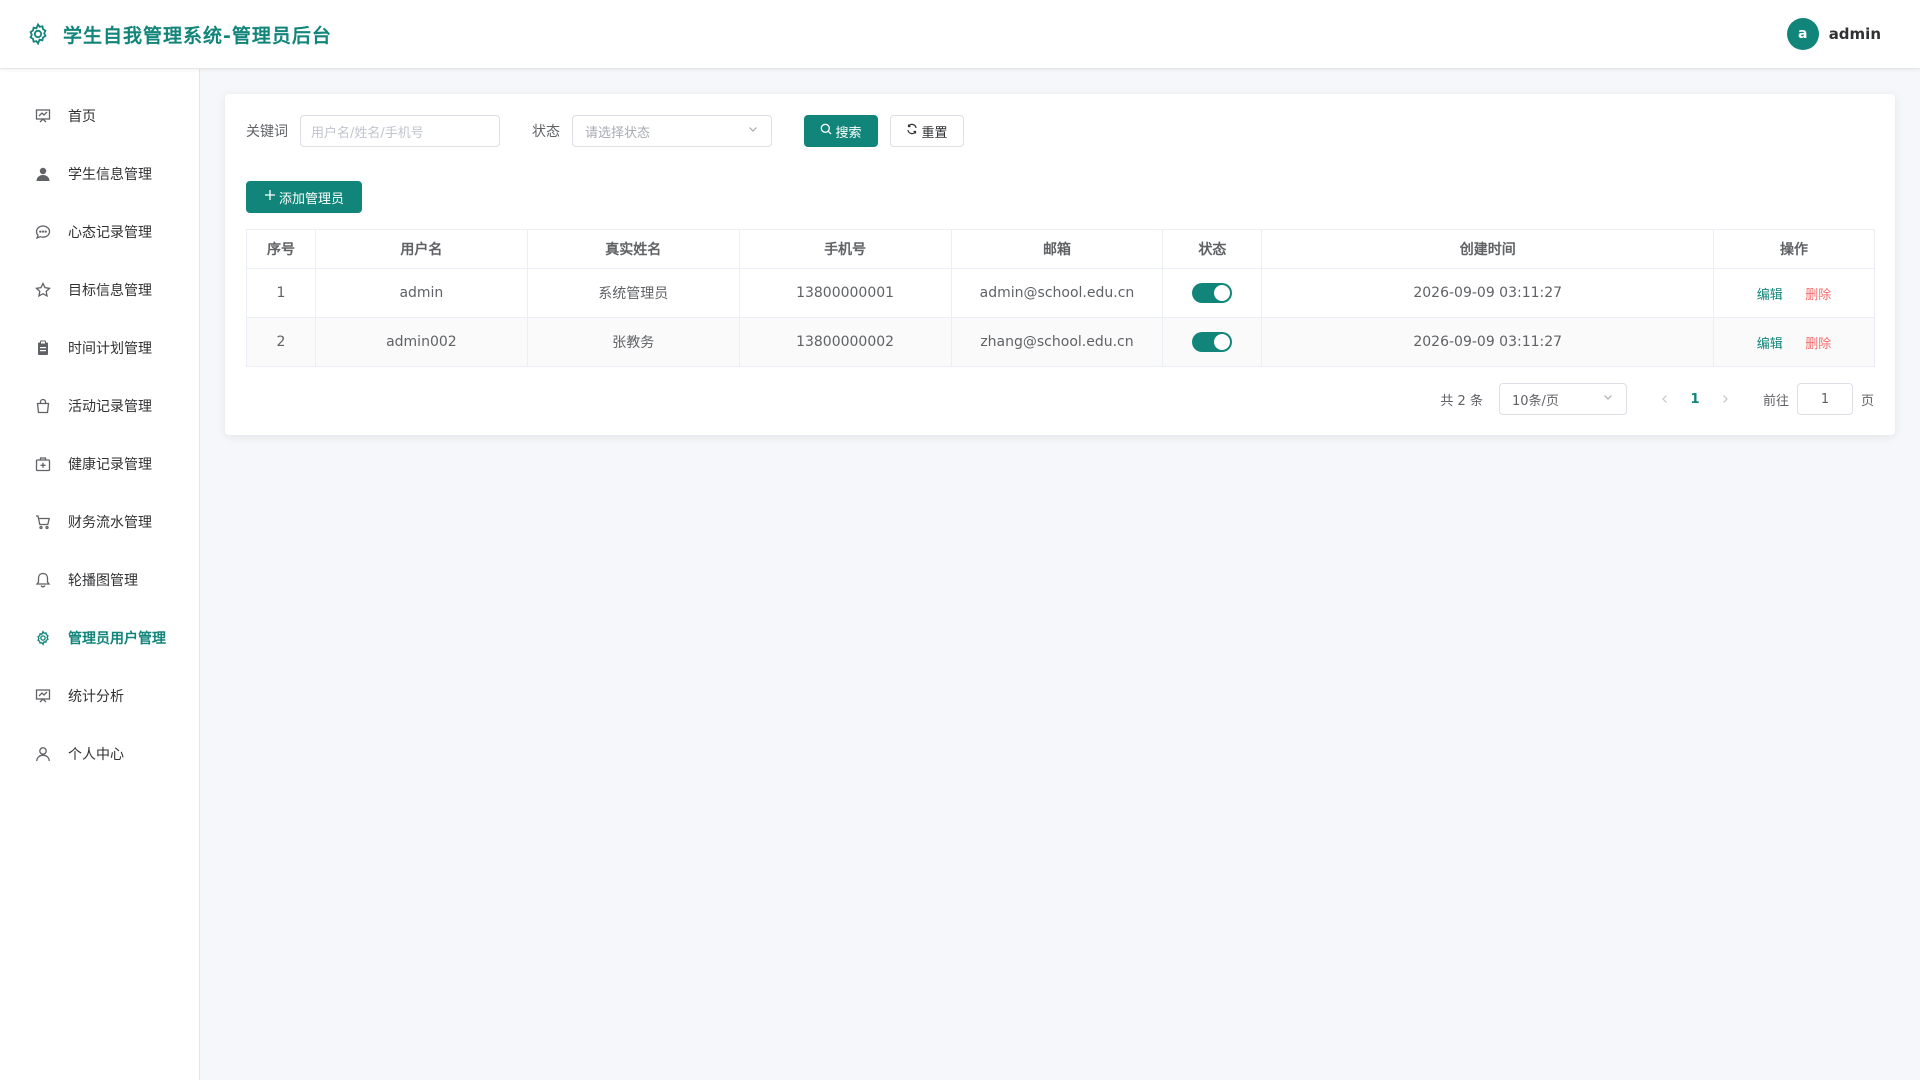 The image size is (1920, 1080). I want to click on plus-icon, so click(270, 197).